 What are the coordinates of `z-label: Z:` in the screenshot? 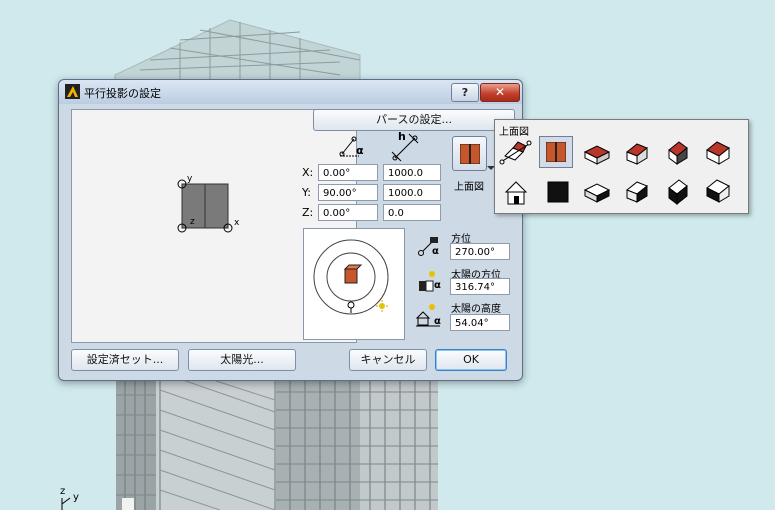 It's located at (308, 212).